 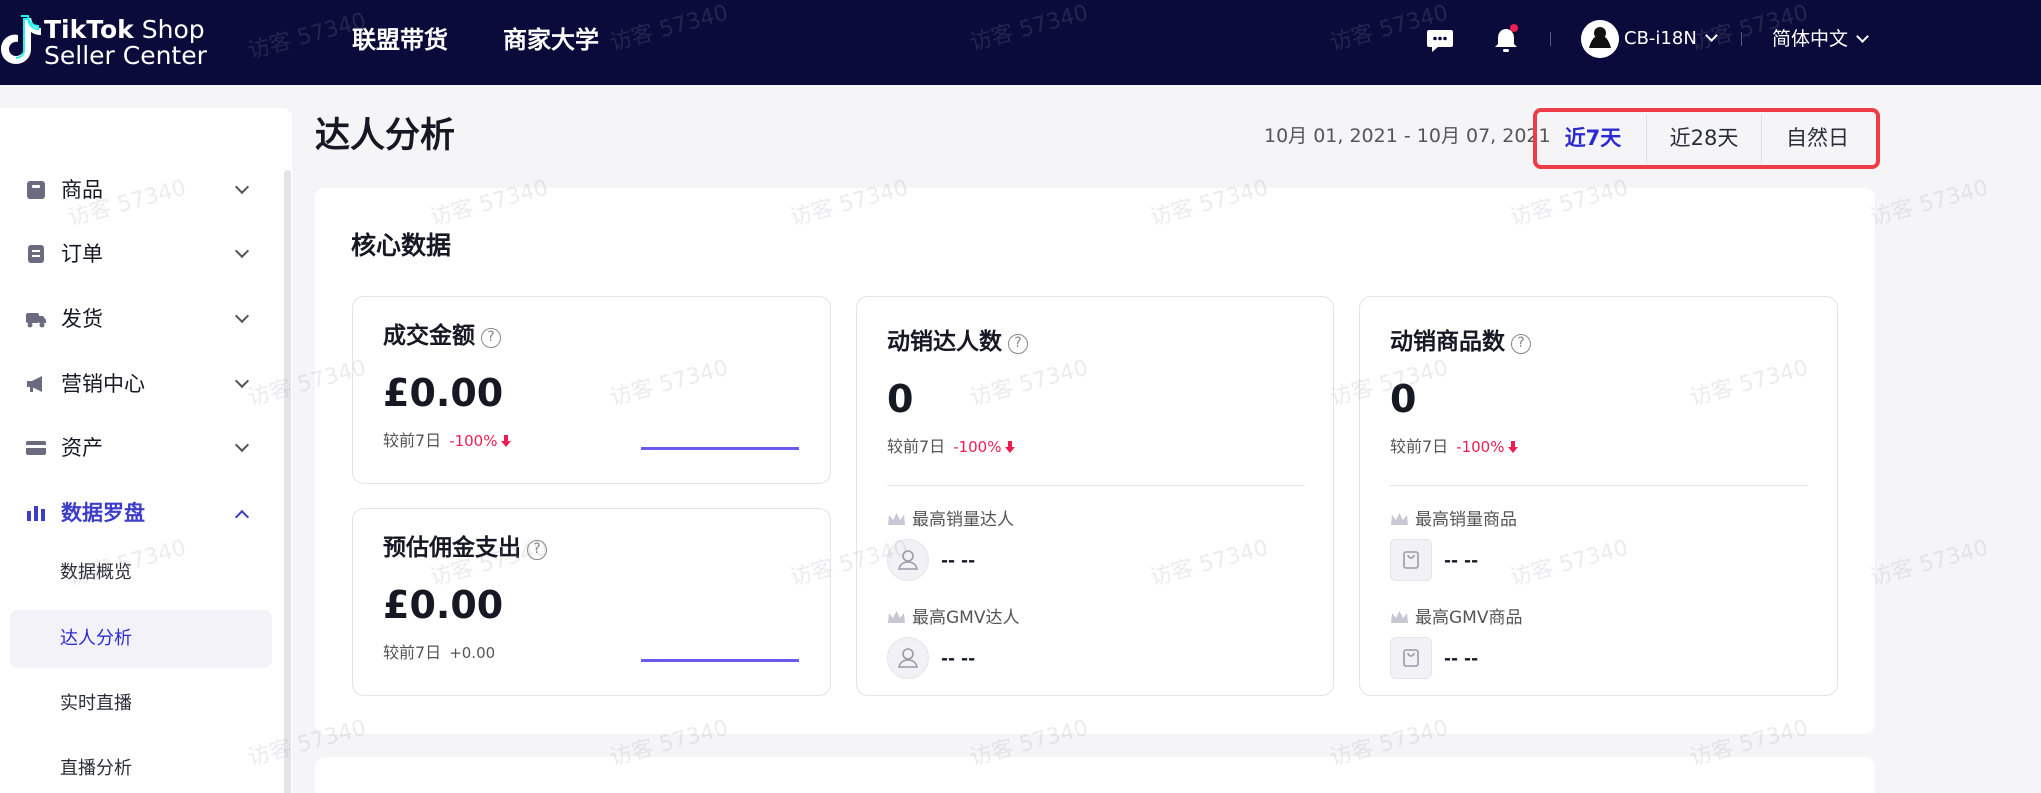 What do you see at coordinates (957, 342) in the screenshot?
I see `card-title: 动销达人数?` at bounding box center [957, 342].